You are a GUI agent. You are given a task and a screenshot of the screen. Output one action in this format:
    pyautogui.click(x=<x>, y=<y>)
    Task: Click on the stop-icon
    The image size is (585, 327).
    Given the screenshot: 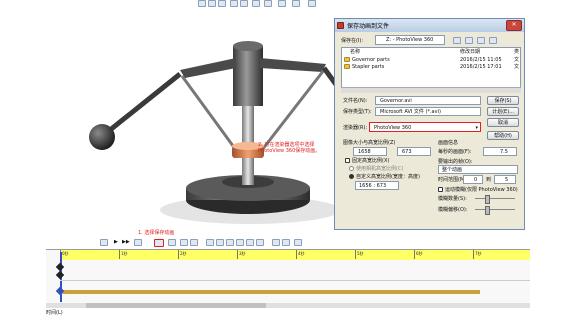 What is the action you would take?
    pyautogui.click(x=138, y=242)
    